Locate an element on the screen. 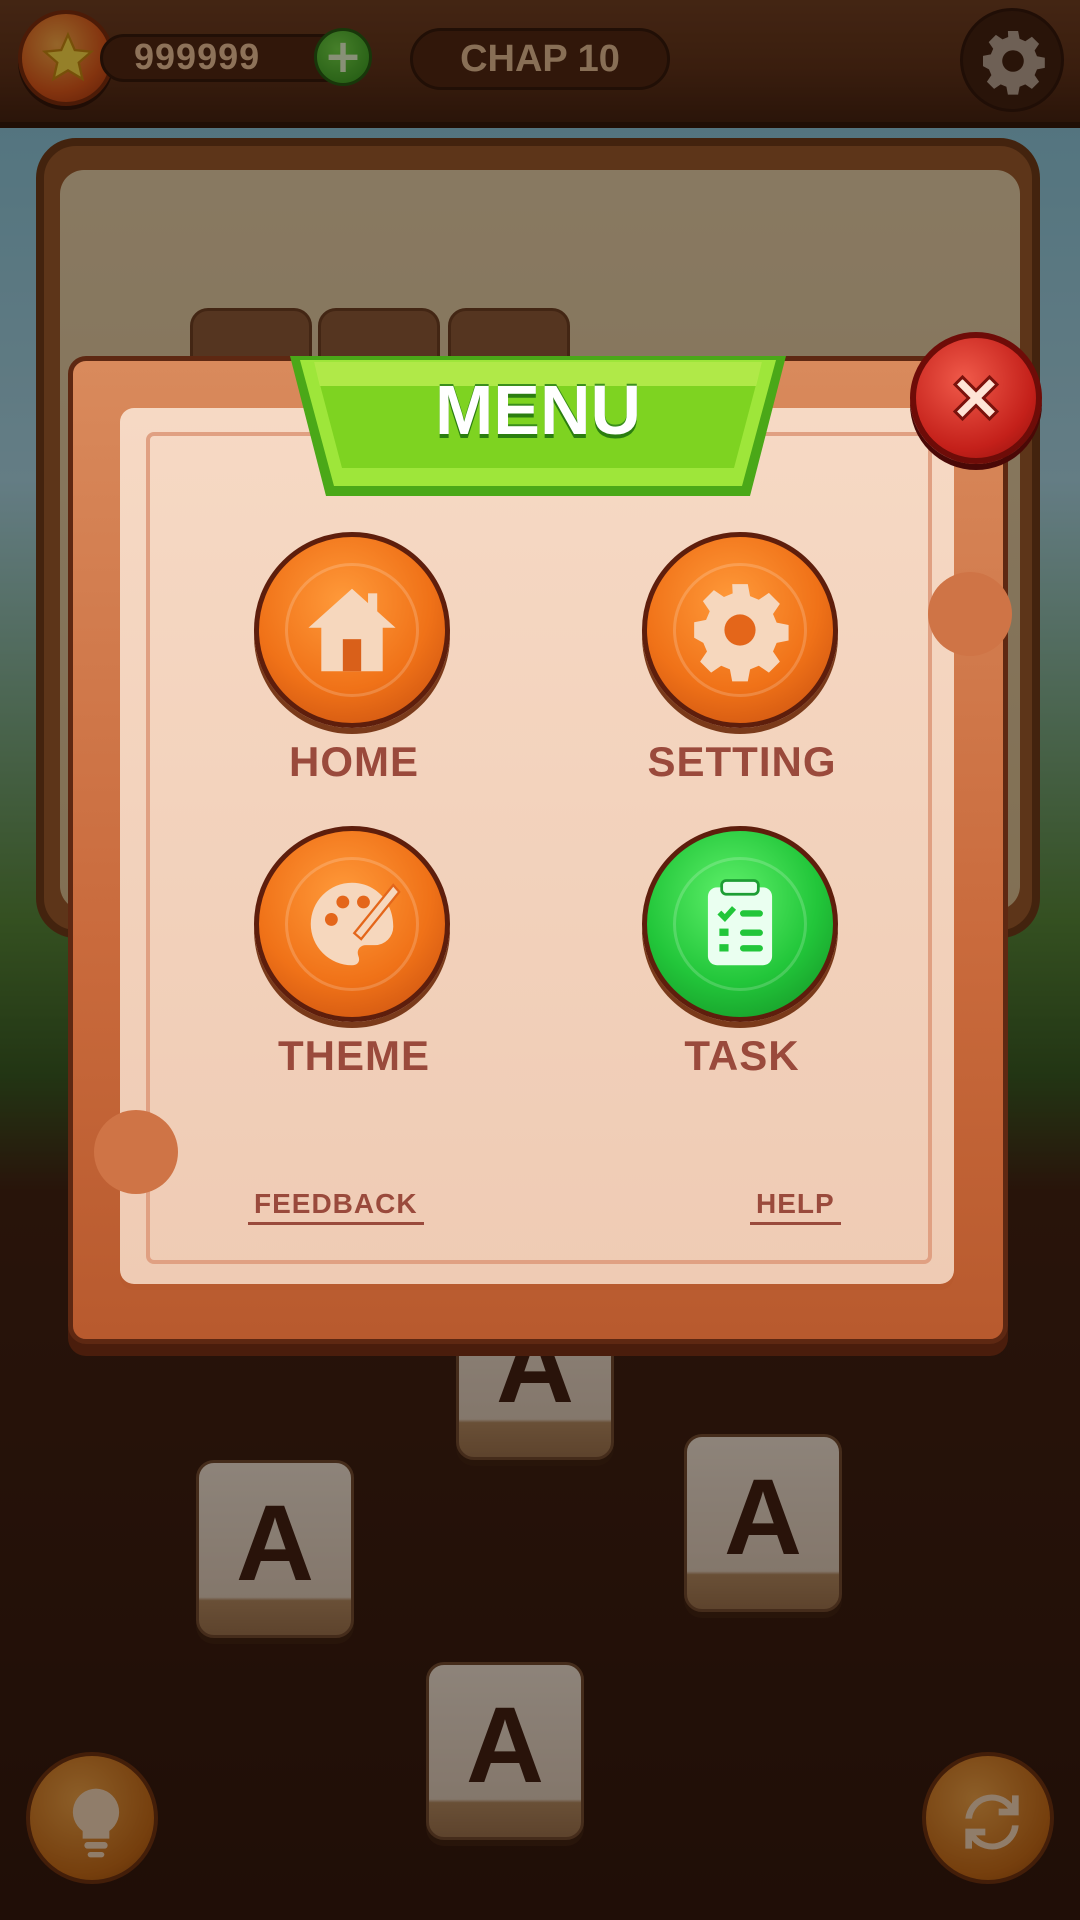 This screenshot has height=1920, width=1080. menu-item-task: TASK is located at coordinates (742, 961).